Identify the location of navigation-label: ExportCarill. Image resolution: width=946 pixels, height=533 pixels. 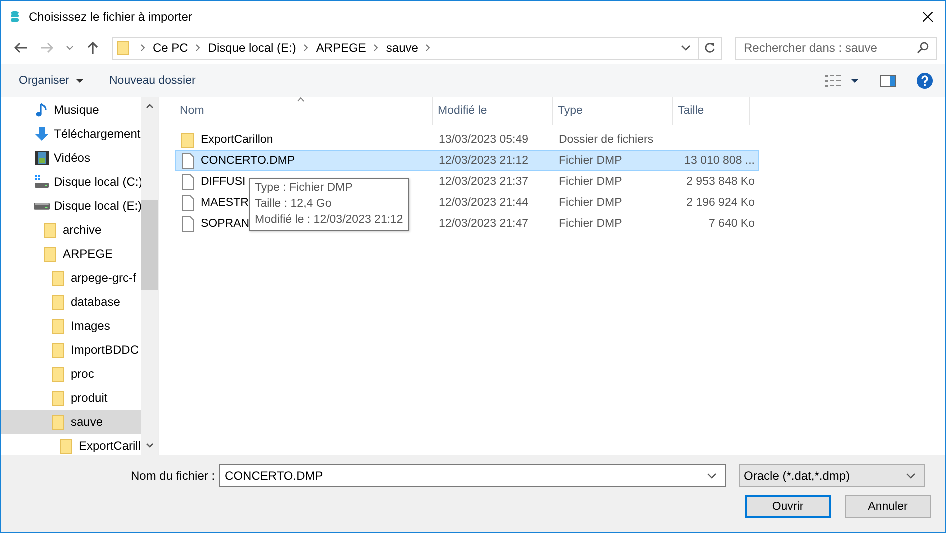
(110, 446).